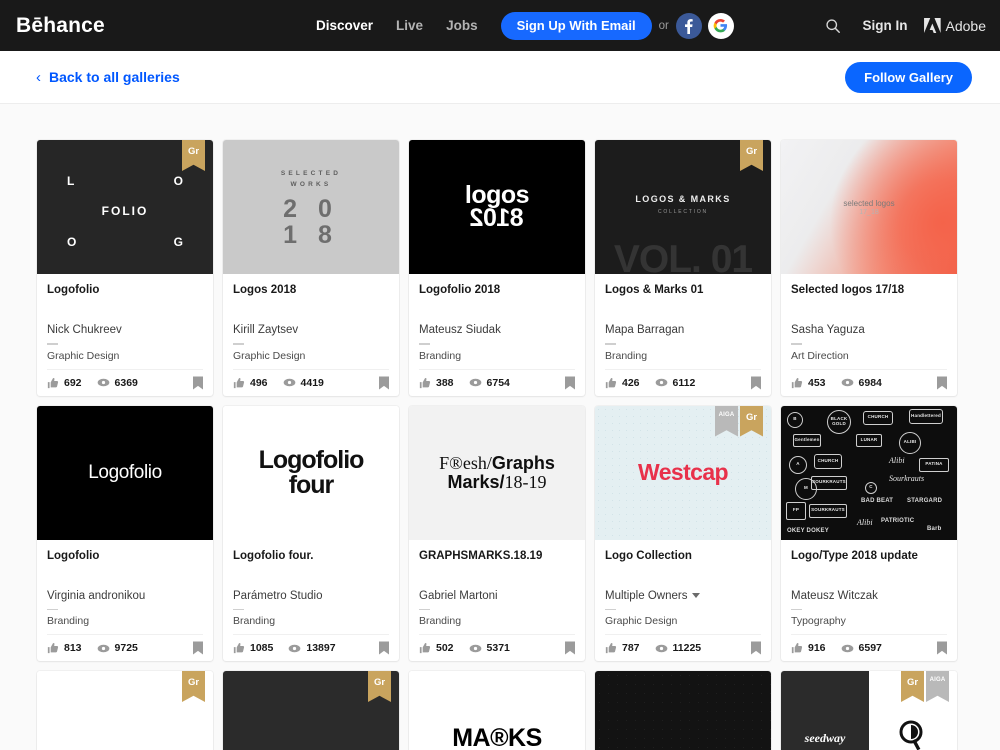  Describe the element at coordinates (125, 472) in the screenshot. I see `project-cover: Logofolio` at that location.